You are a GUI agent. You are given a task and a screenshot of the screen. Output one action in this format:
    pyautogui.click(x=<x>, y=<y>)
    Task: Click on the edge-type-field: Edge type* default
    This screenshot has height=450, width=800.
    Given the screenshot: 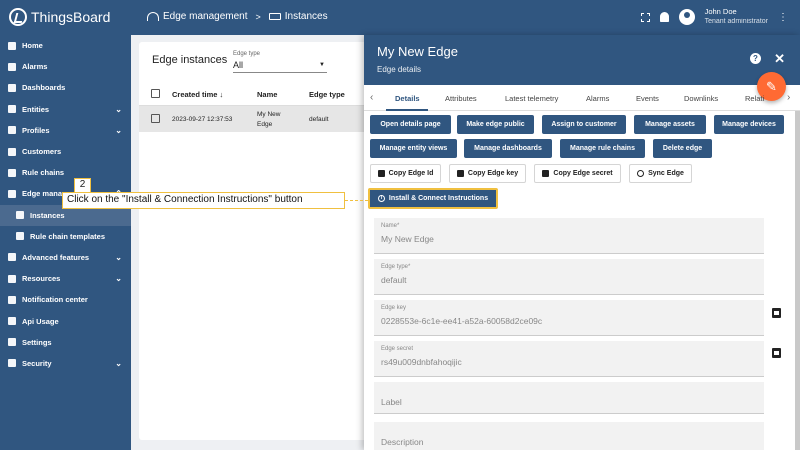 What is the action you would take?
    pyautogui.click(x=569, y=277)
    